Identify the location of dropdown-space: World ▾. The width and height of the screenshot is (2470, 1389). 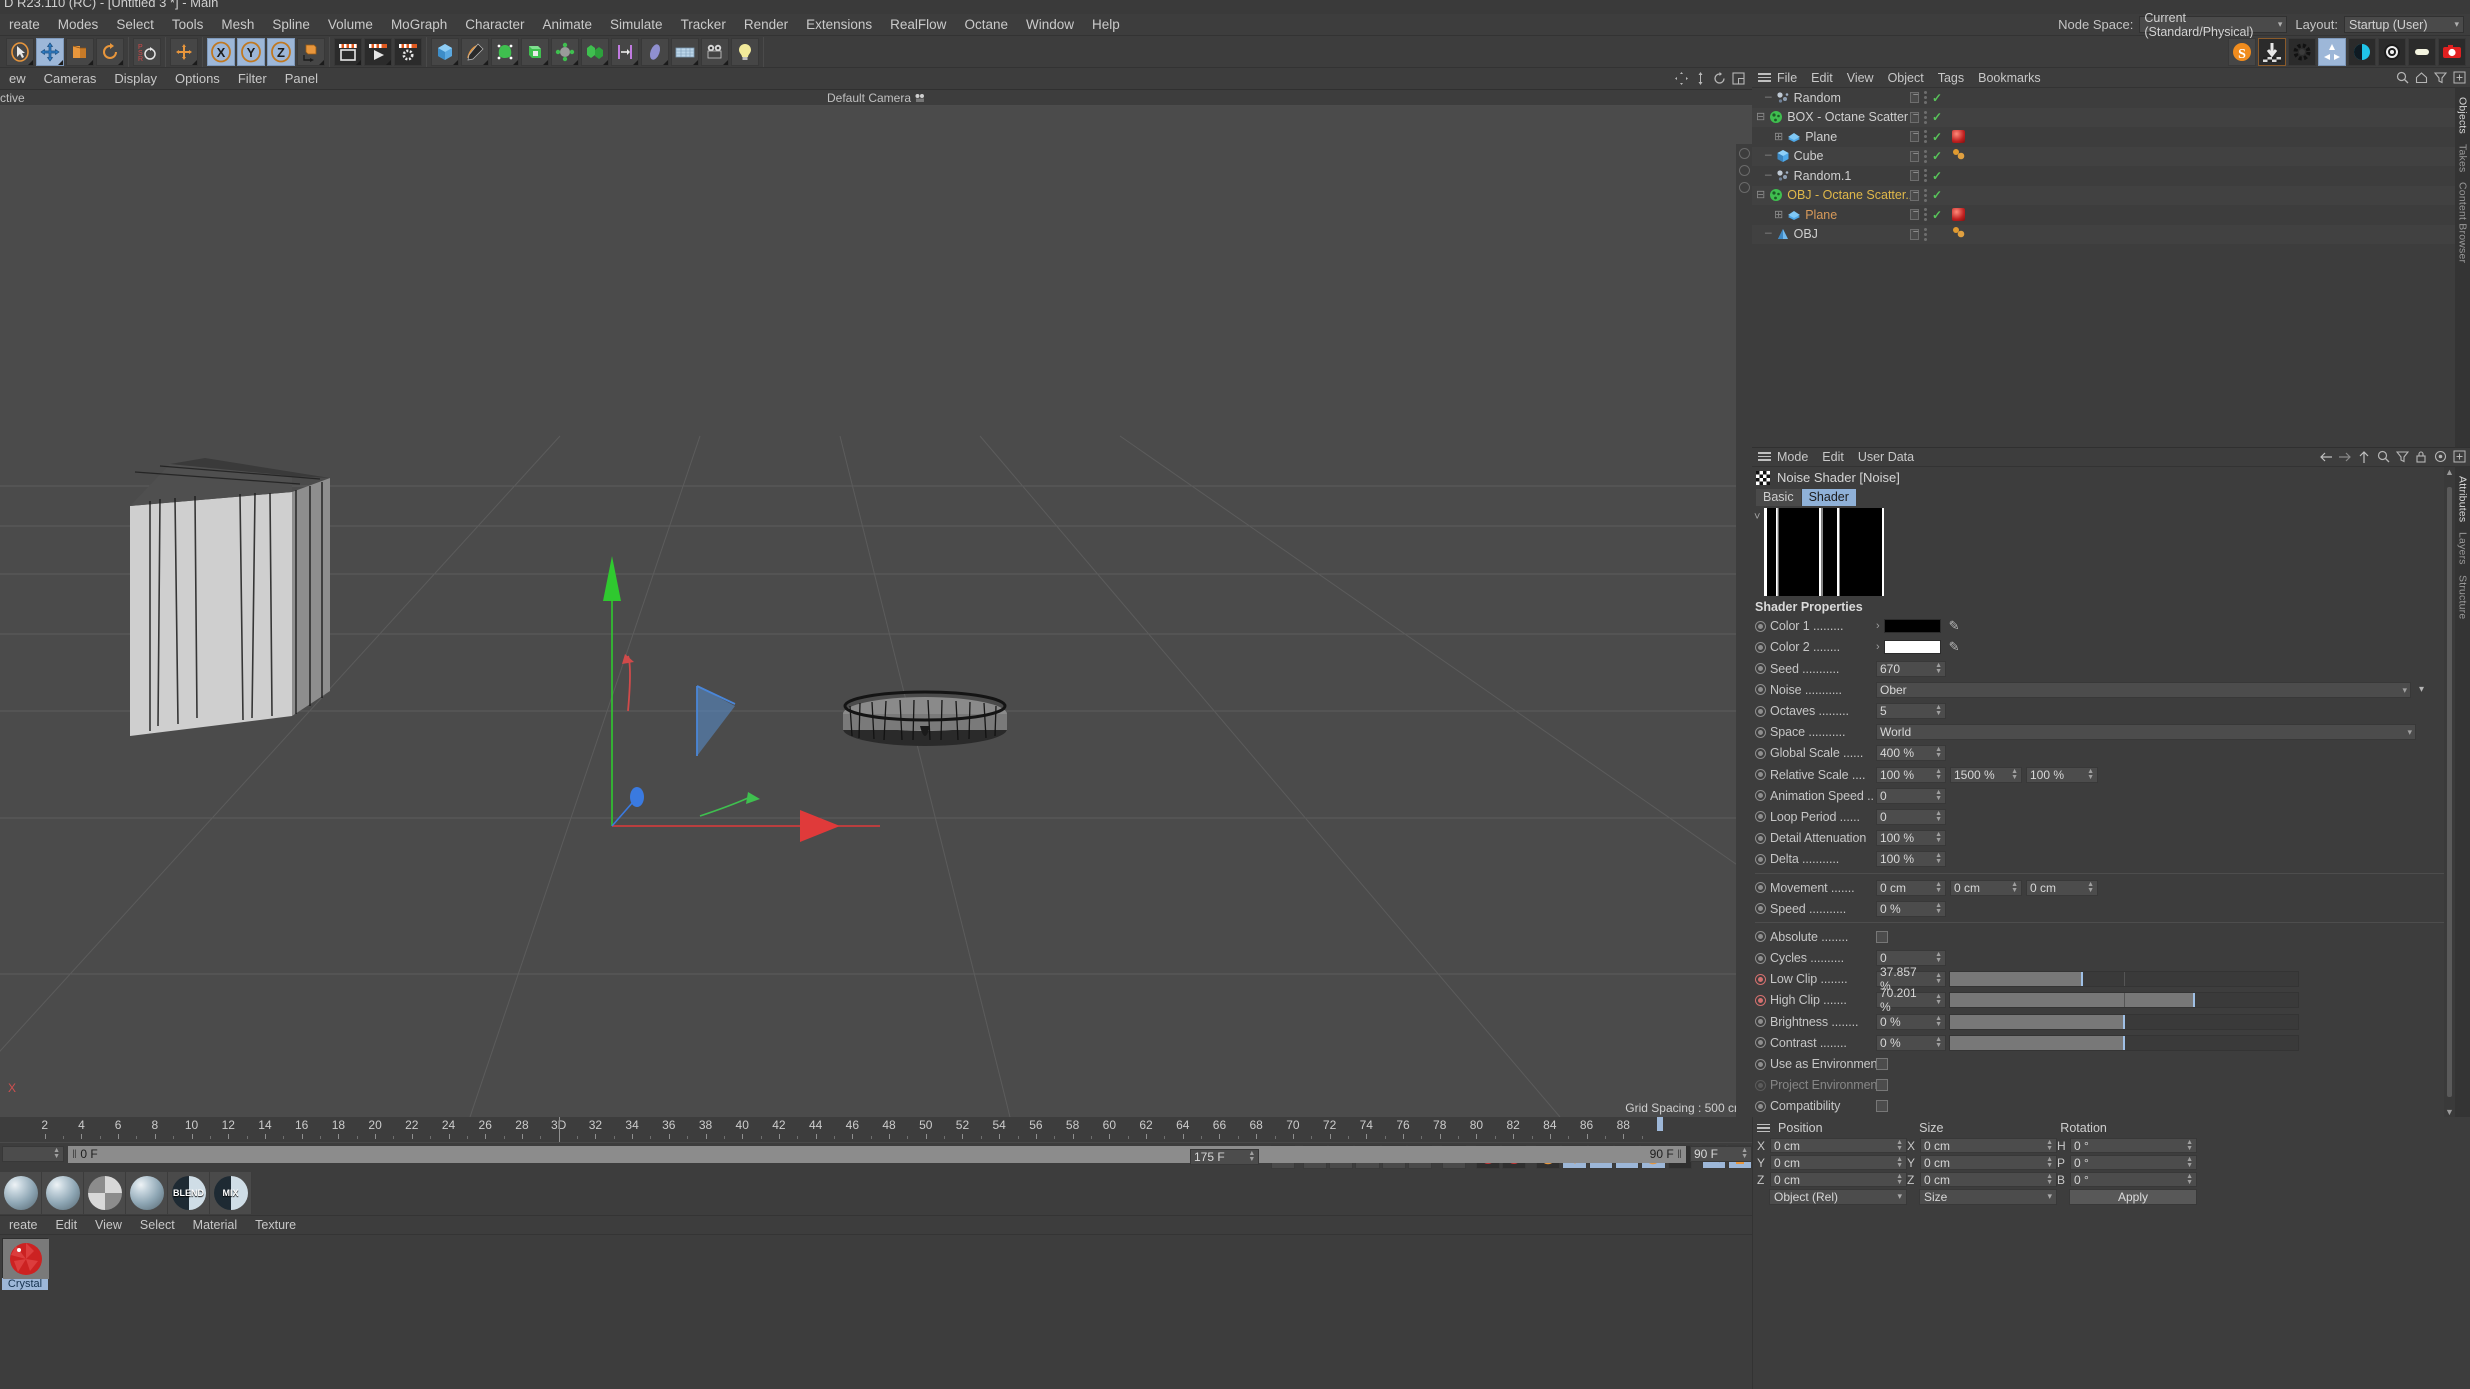
(2146, 732).